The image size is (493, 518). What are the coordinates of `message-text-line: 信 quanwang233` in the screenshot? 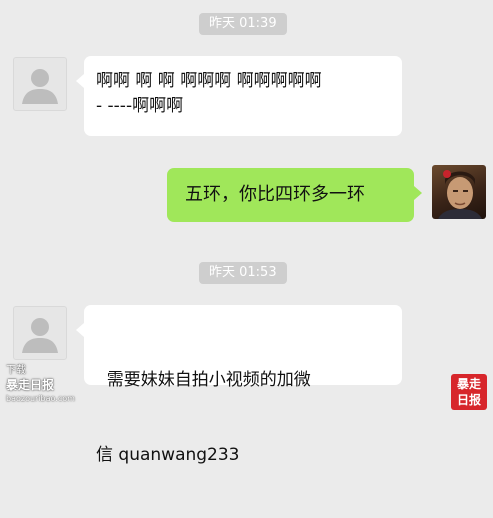 It's located at (168, 455).